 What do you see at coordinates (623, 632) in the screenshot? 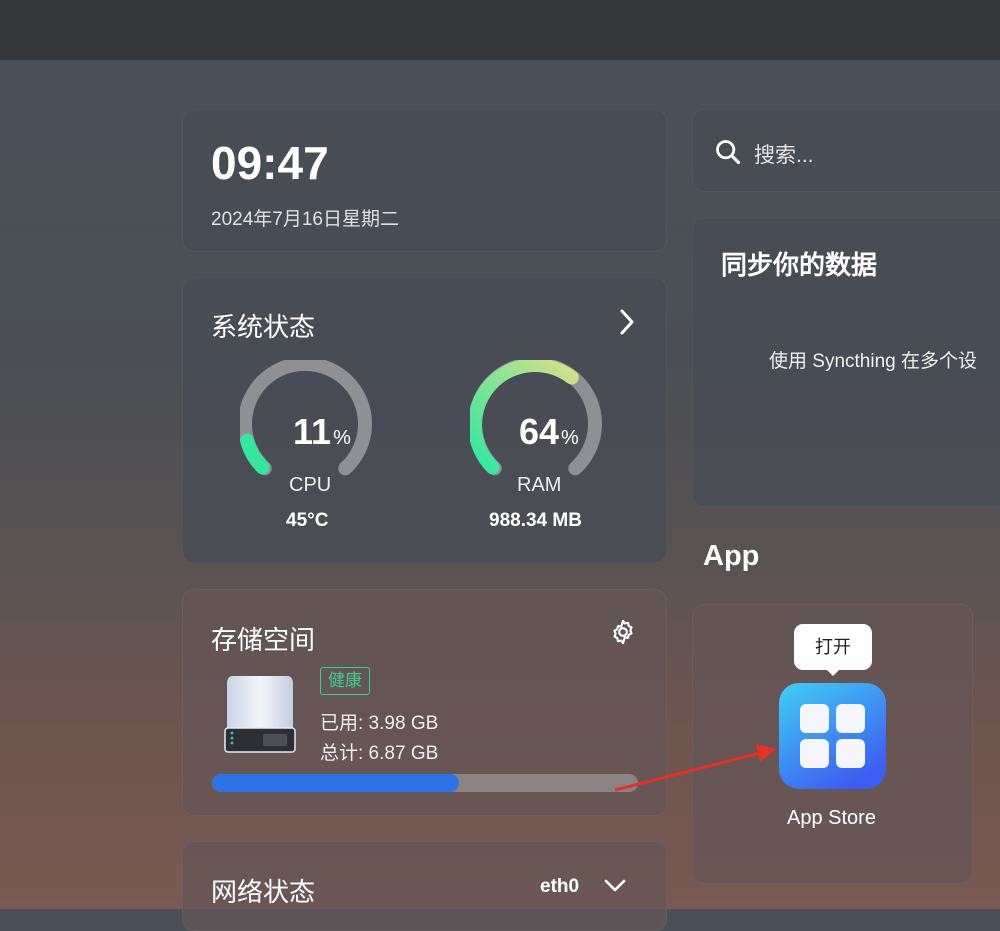
I see `gear-icon` at bounding box center [623, 632].